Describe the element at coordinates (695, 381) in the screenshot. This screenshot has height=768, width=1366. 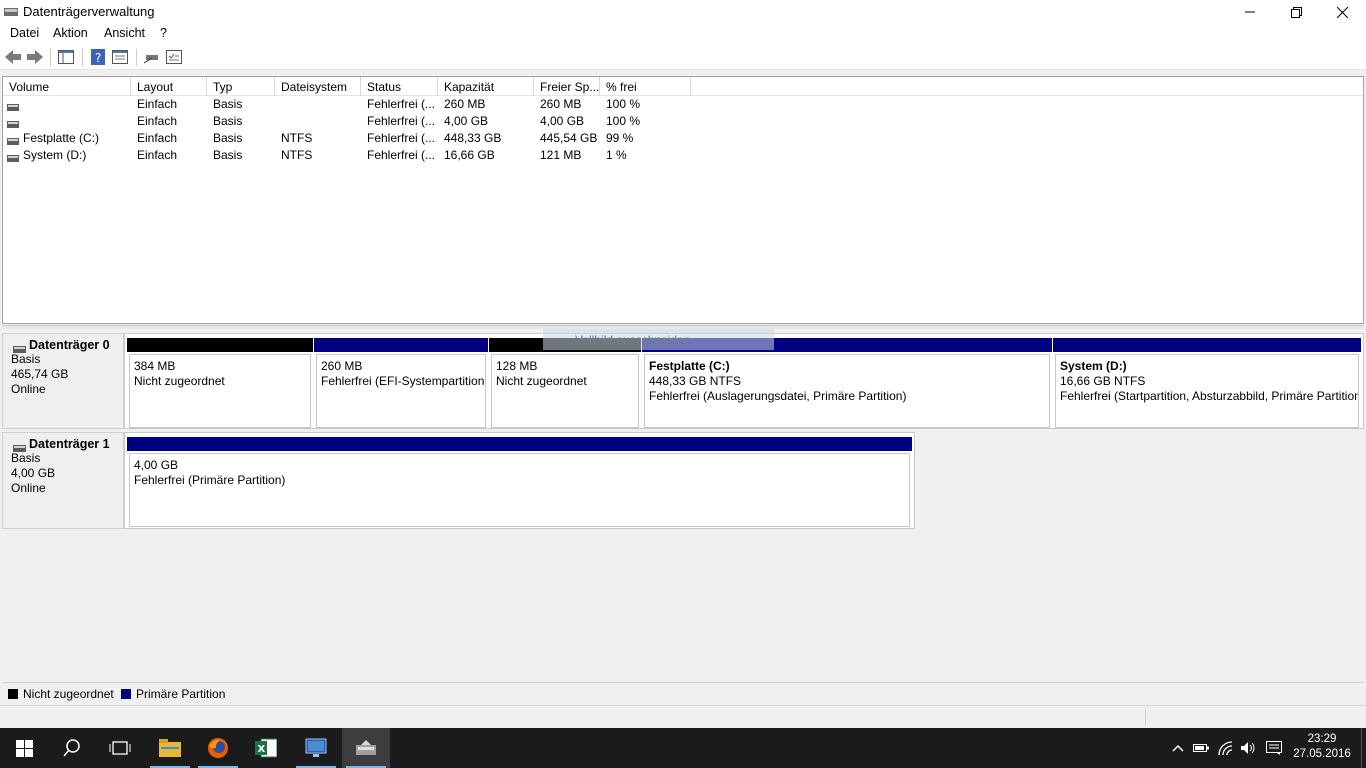
I see `partition-size: 448,33 GB NTFS` at that location.